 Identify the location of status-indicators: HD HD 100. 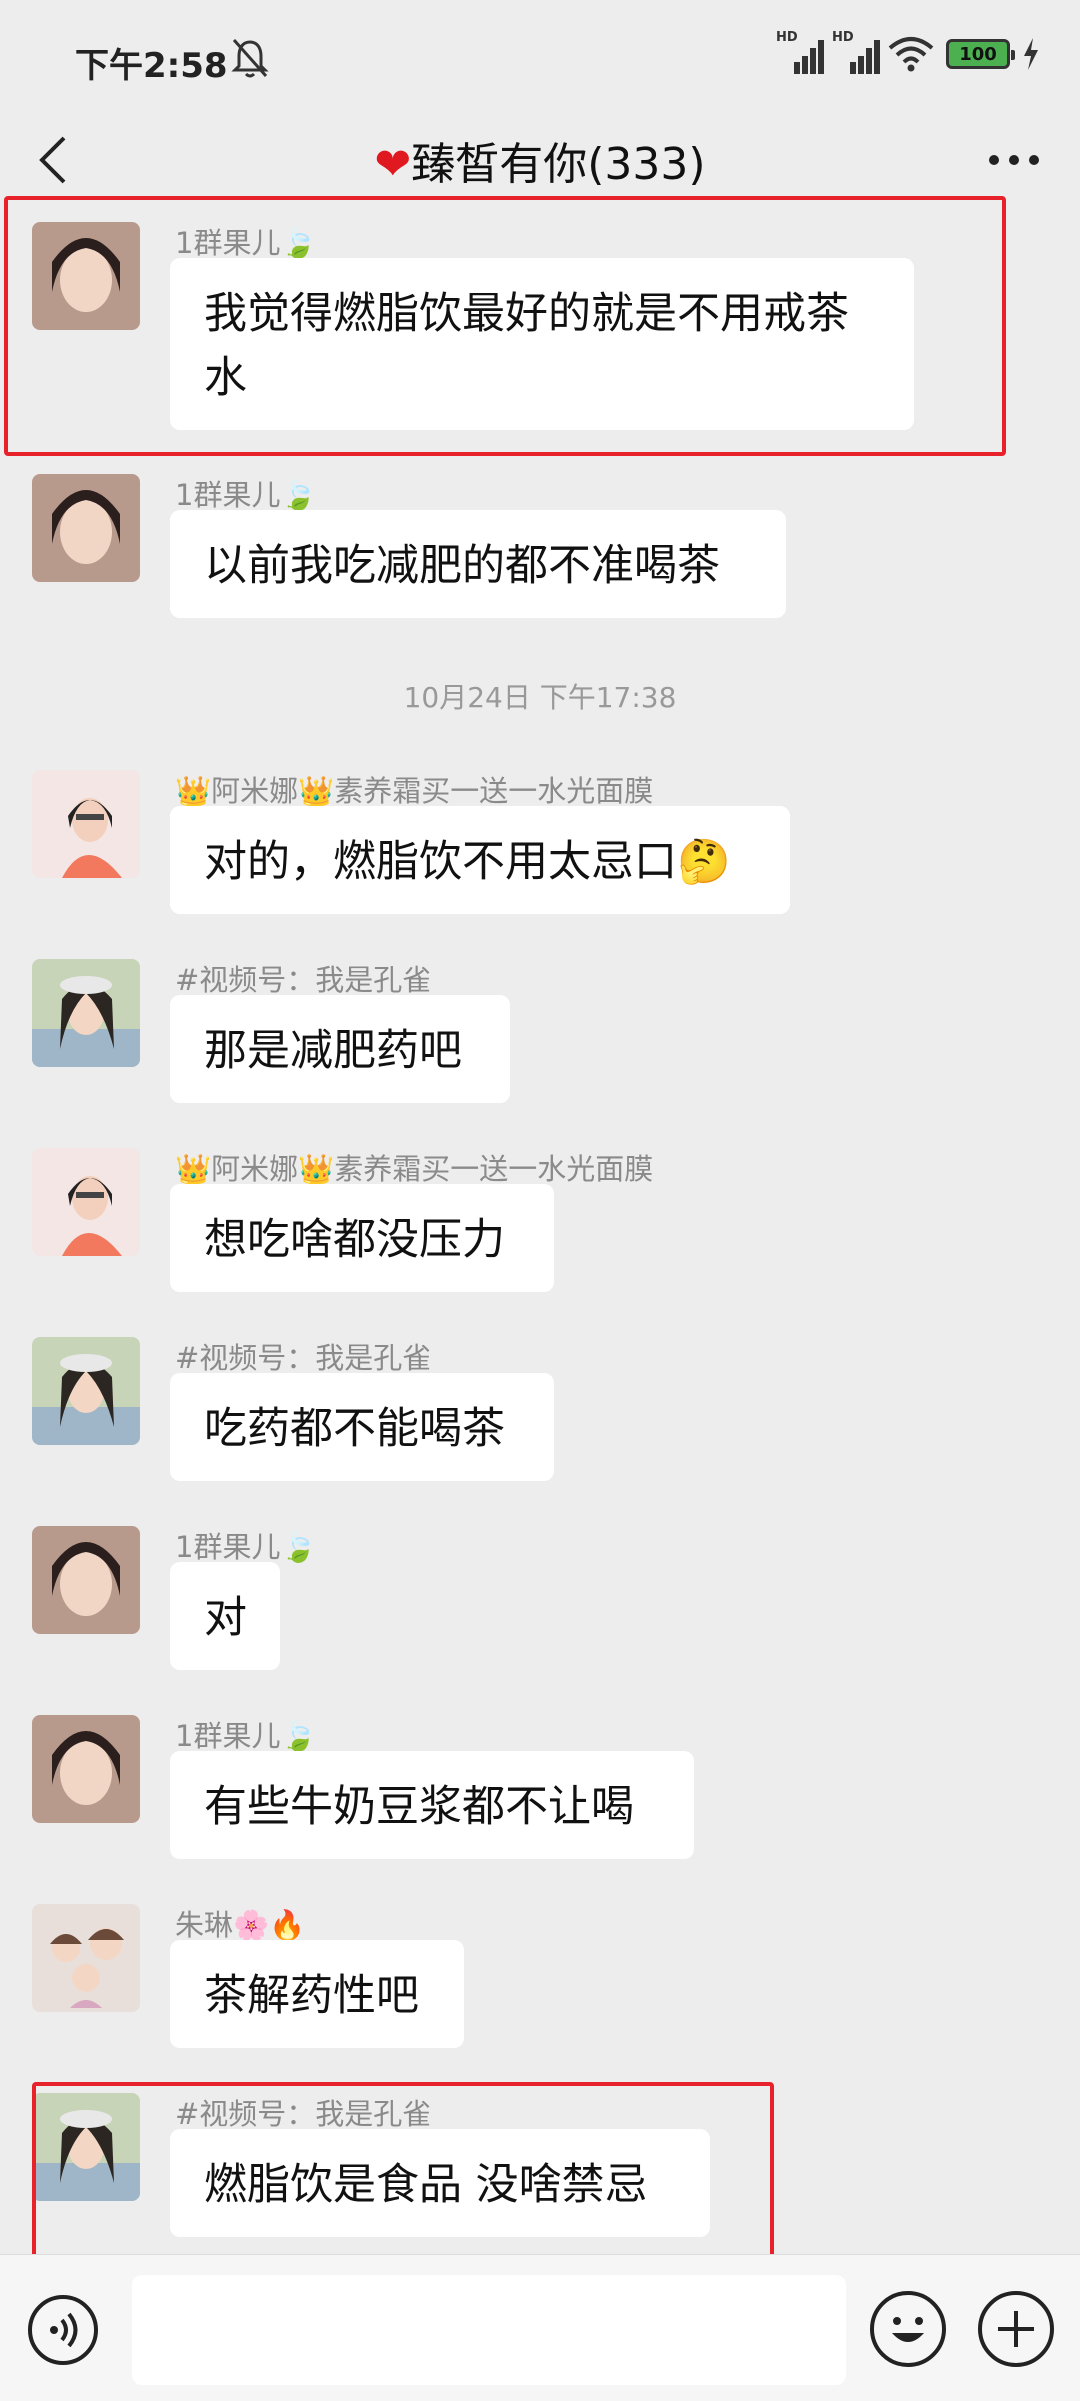
(908, 52).